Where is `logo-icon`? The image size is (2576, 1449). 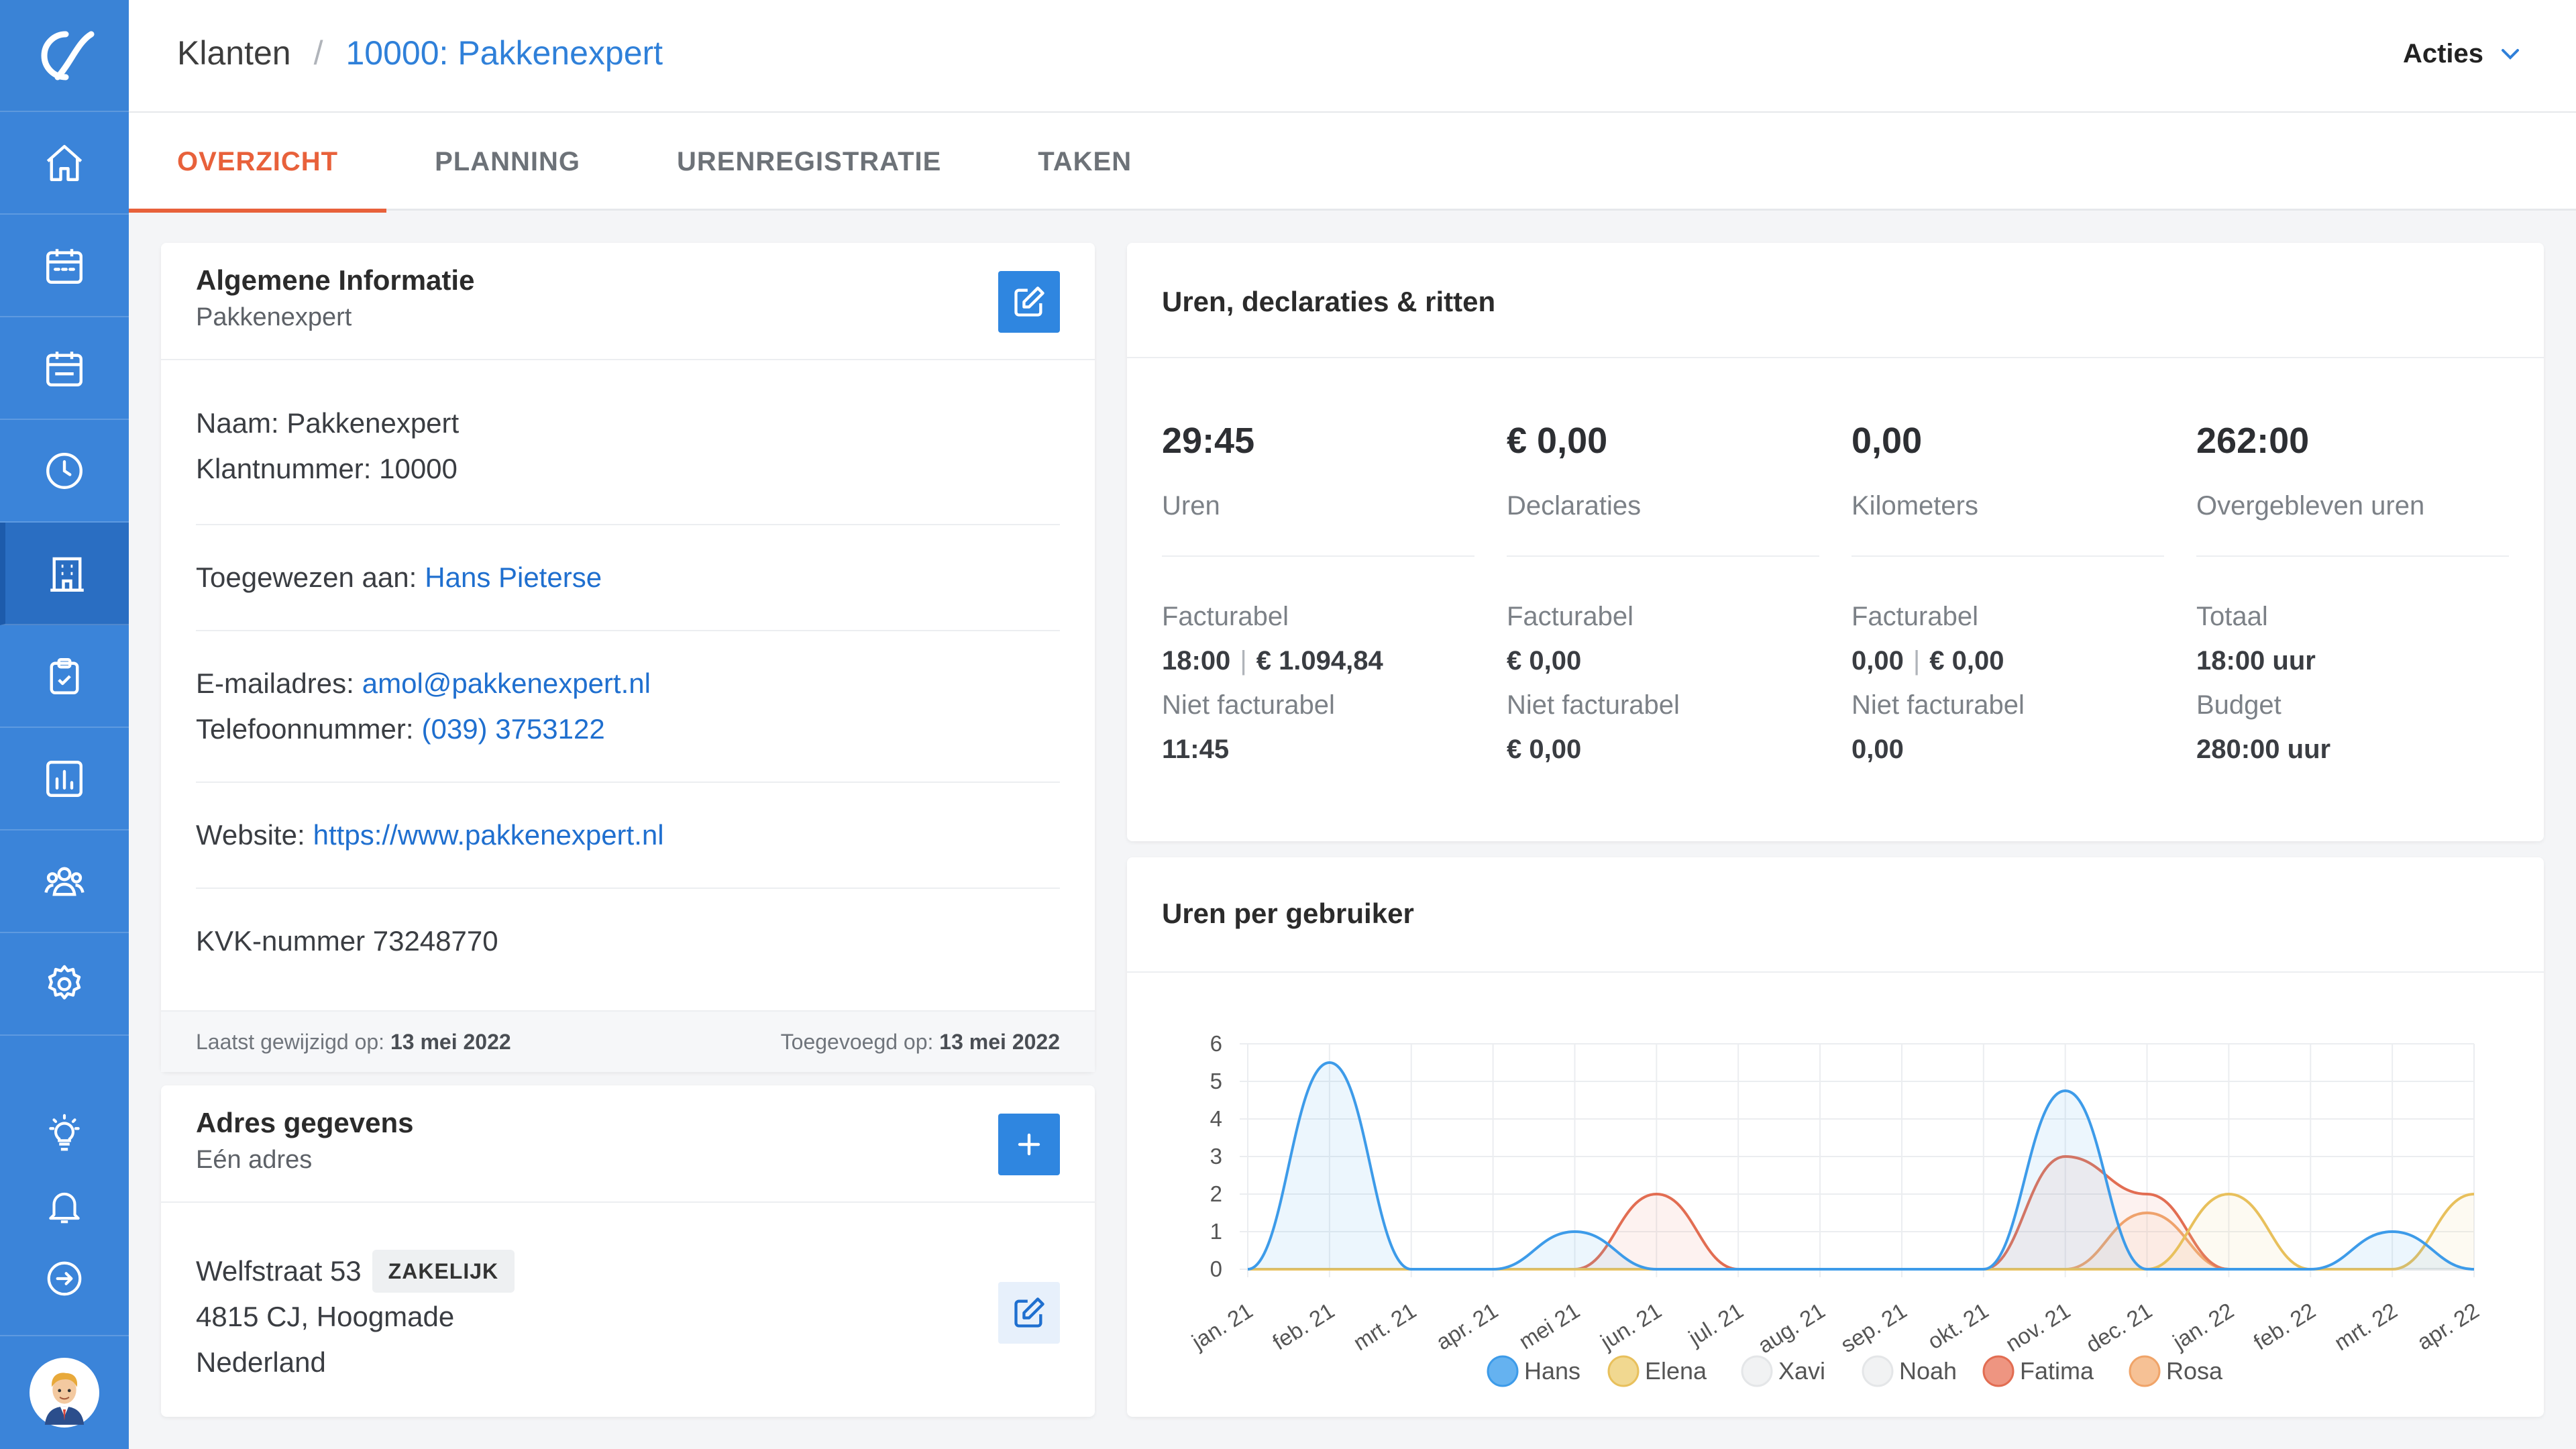 logo-icon is located at coordinates (68, 55).